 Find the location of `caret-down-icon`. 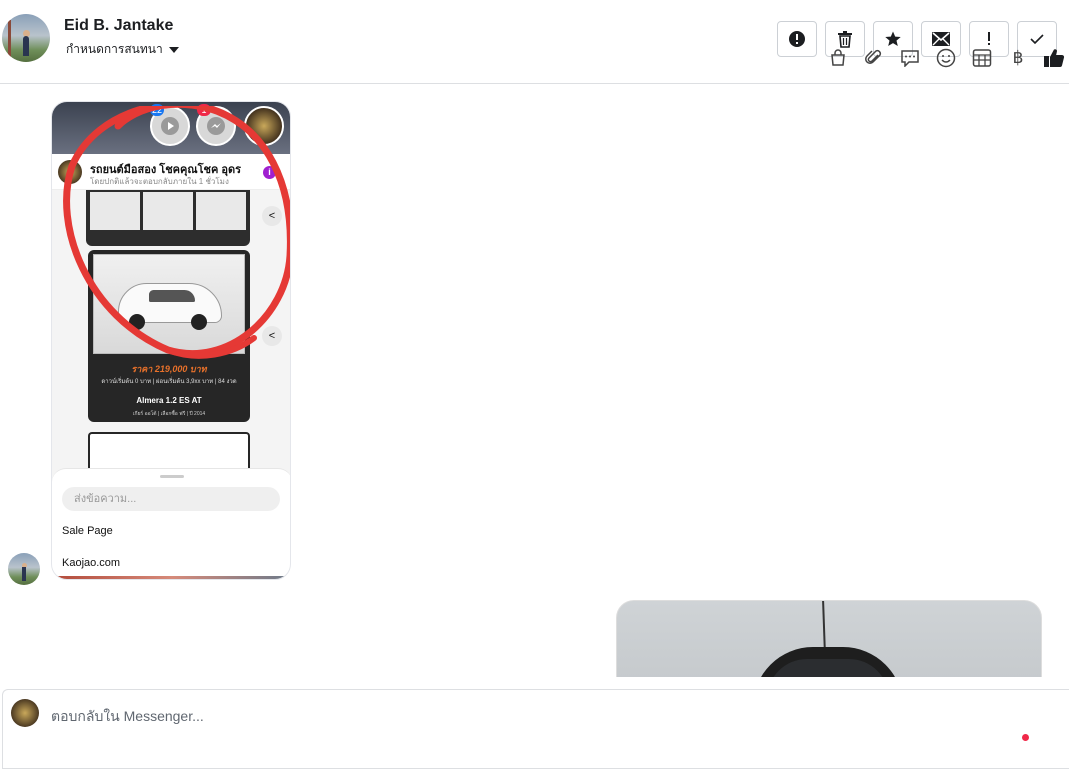

caret-down-icon is located at coordinates (173, 49).